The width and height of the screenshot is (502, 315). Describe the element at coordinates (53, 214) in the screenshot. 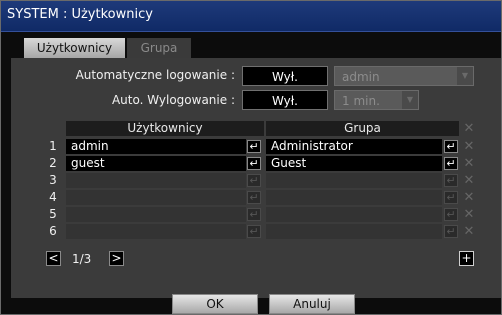

I see `row-number: 5` at that location.